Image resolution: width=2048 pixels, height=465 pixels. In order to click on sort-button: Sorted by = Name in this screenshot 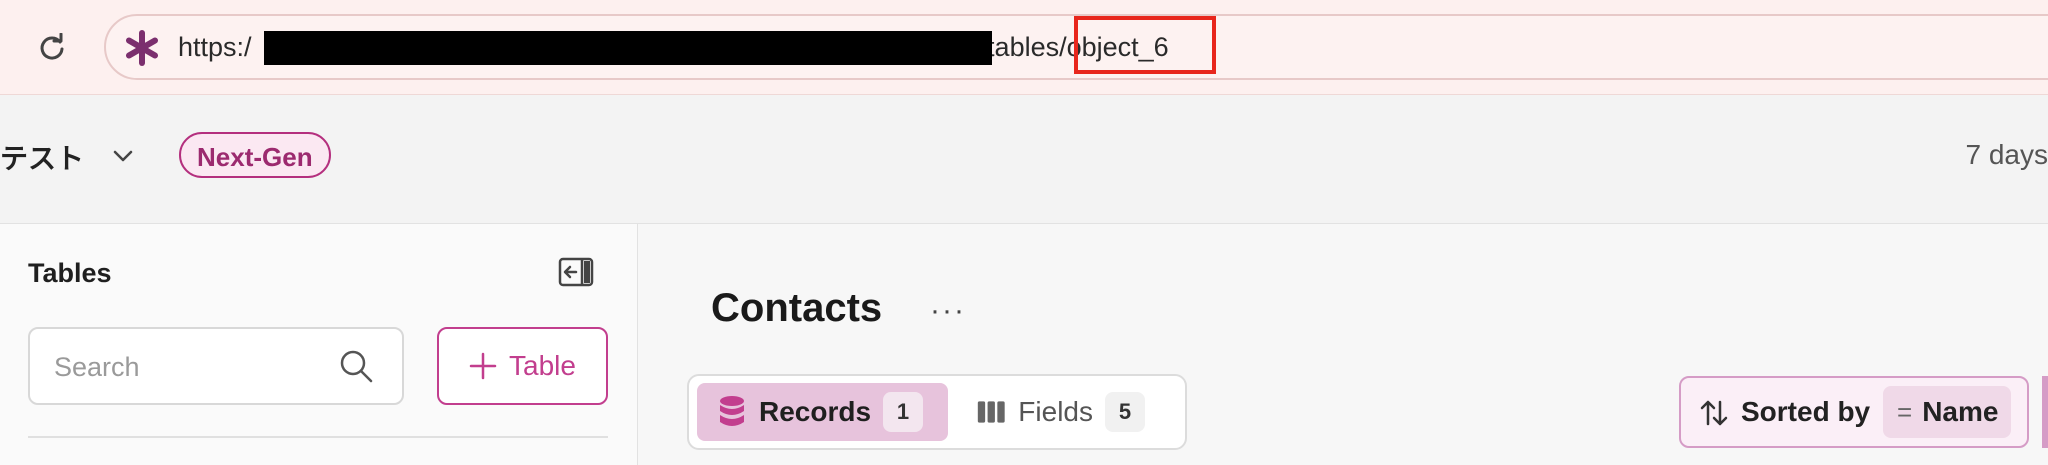, I will do `click(1854, 412)`.